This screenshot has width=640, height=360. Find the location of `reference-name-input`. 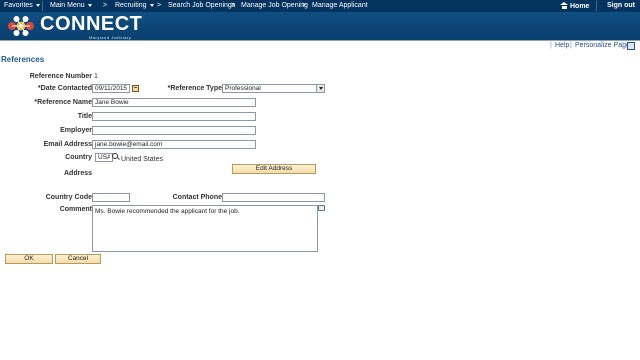

reference-name-input is located at coordinates (174, 102).